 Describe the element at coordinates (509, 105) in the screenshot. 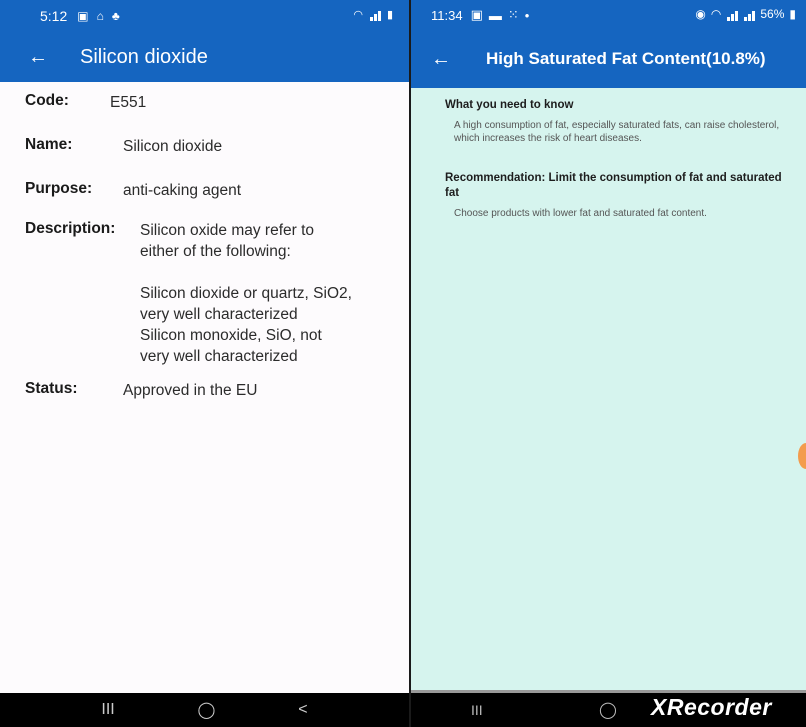

I see `section-heading: What you need to know` at that location.